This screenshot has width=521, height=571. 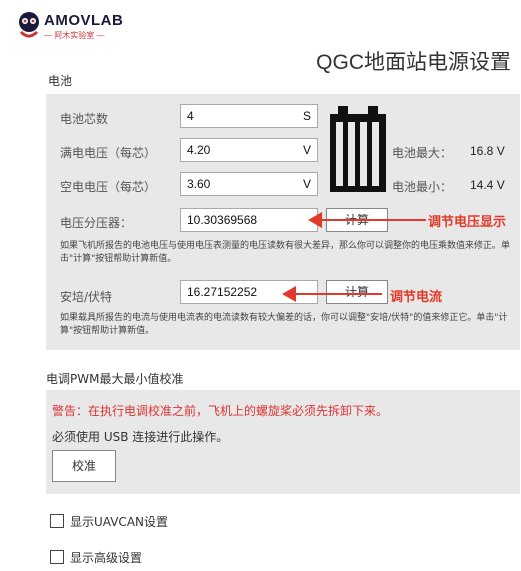 I want to click on full-voltage-input: 4.20 V, so click(x=249, y=150).